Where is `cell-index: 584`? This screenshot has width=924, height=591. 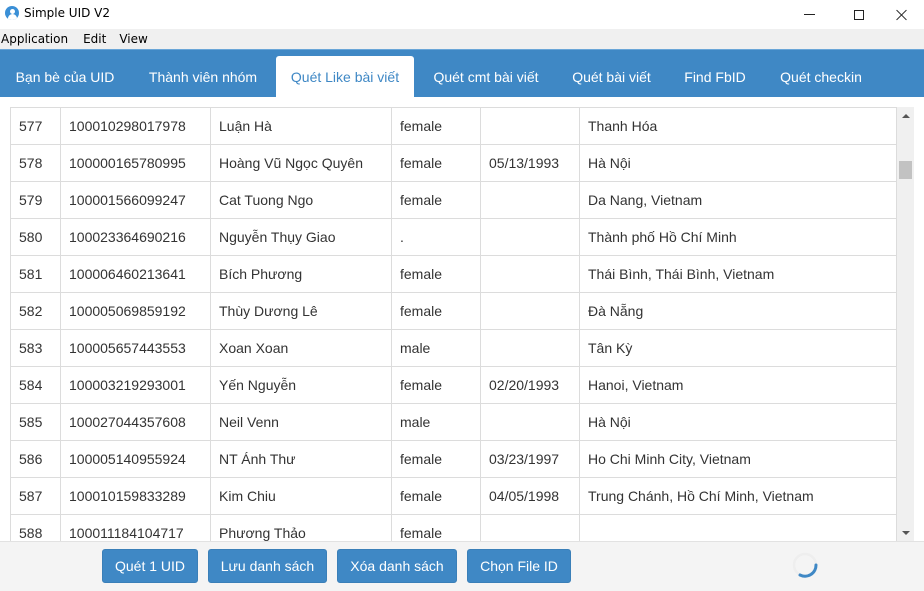
cell-index: 584 is located at coordinates (35, 385).